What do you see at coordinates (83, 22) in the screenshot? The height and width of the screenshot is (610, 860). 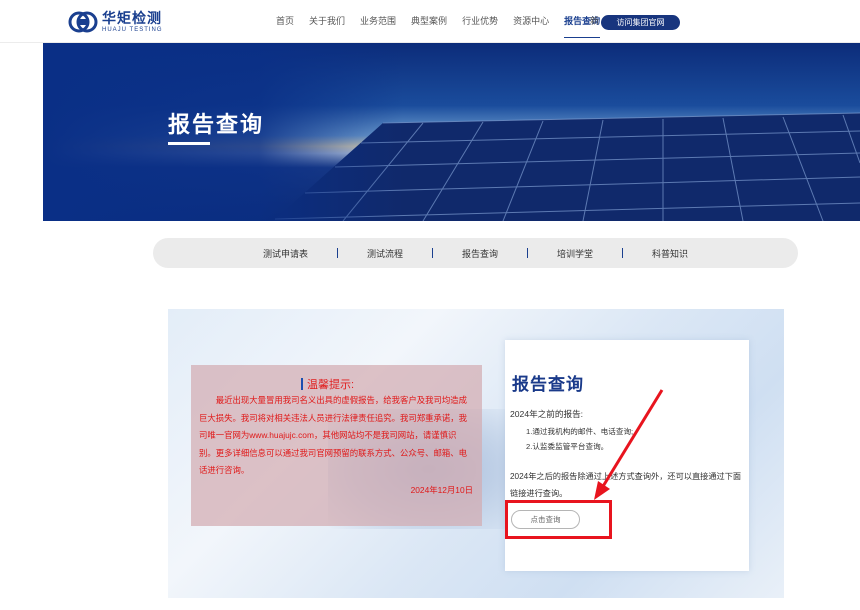 I see `logo-mark-icon` at bounding box center [83, 22].